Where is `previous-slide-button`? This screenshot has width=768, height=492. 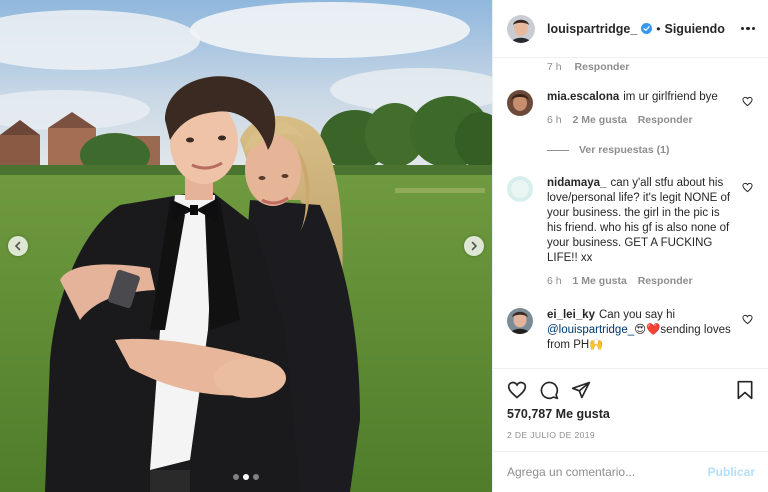 previous-slide-button is located at coordinates (18, 246).